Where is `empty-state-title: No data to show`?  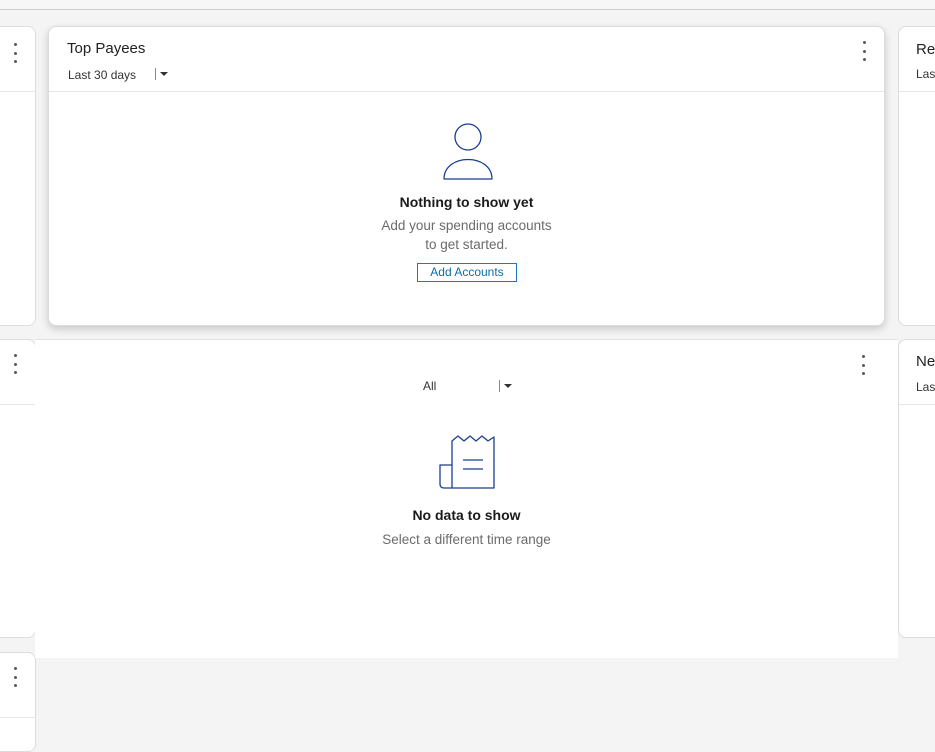
empty-state-title: No data to show is located at coordinates (466, 515).